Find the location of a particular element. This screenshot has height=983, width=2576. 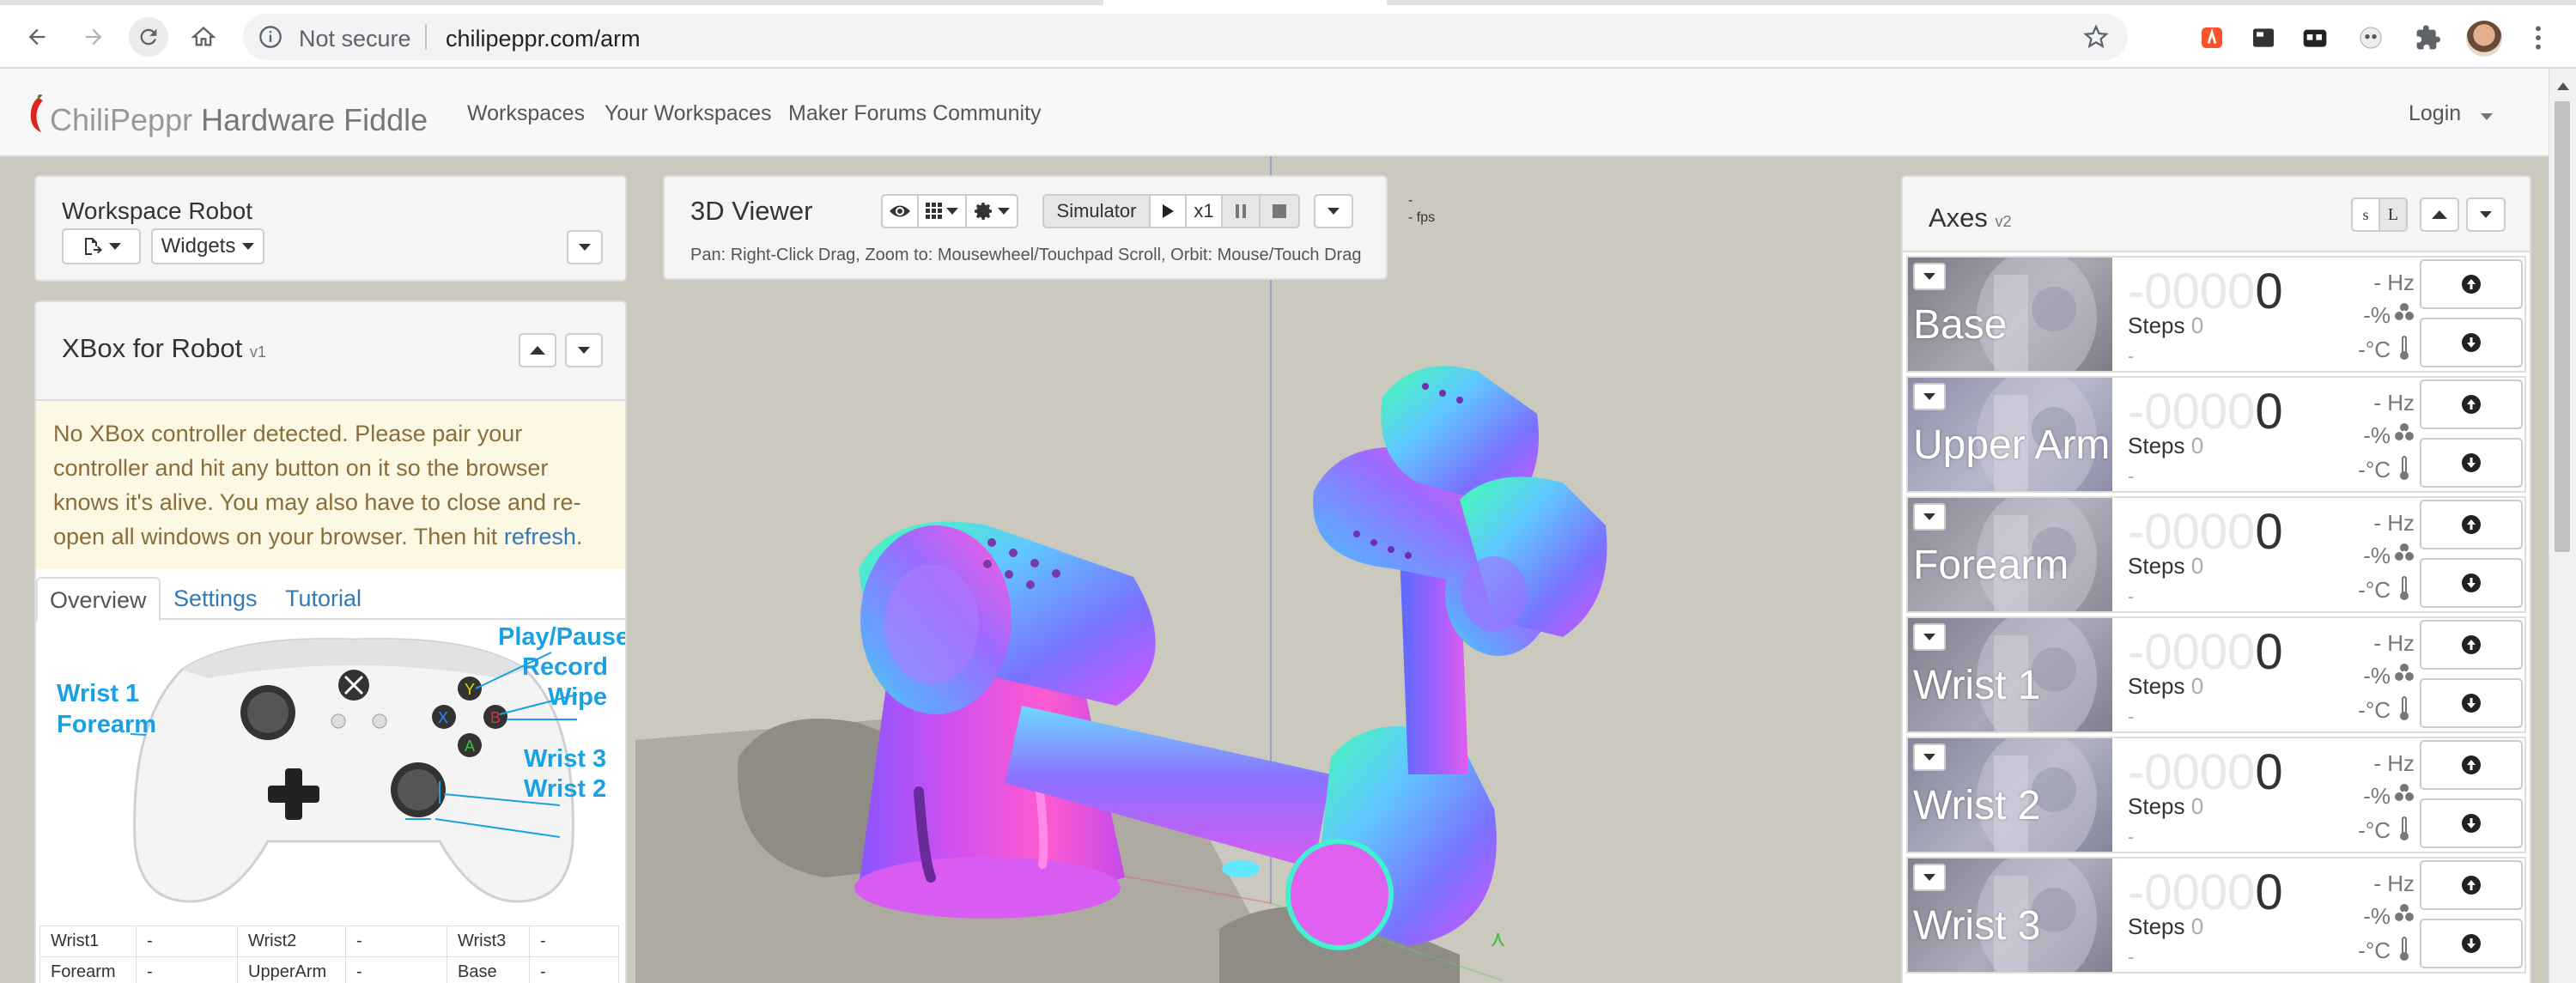

nav-link-maker-forums: Maker Forums Community is located at coordinates (915, 113).